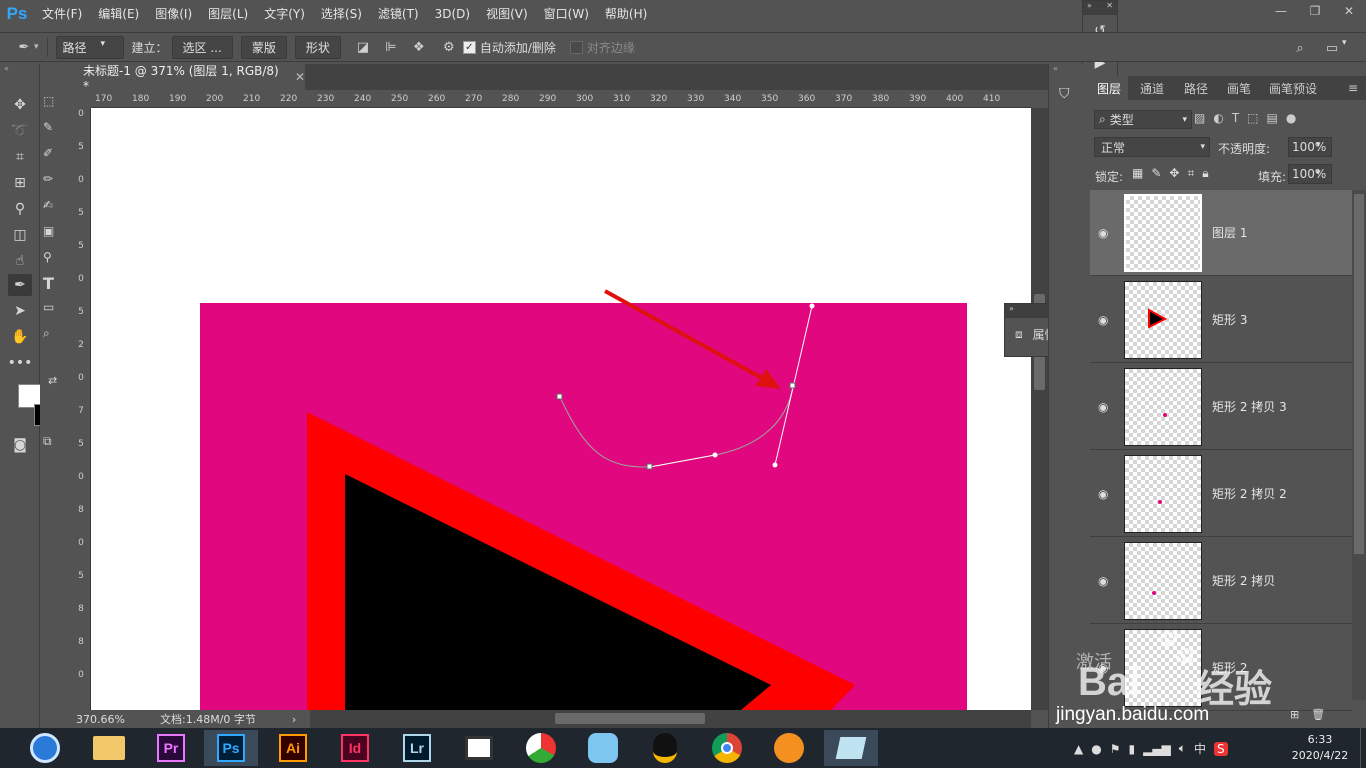 The height and width of the screenshot is (768, 1366). What do you see at coordinates (1272, 118) in the screenshot?
I see `smart-object-filter-icon: ▤` at bounding box center [1272, 118].